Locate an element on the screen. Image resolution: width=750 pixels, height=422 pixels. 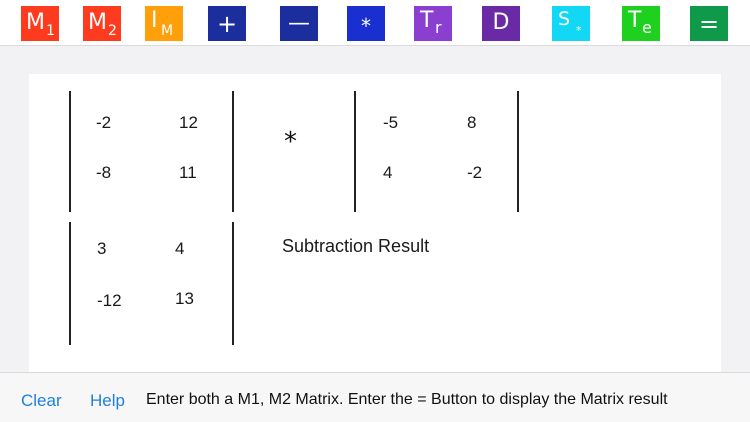
multiply-button: * is located at coordinates (366, 23).